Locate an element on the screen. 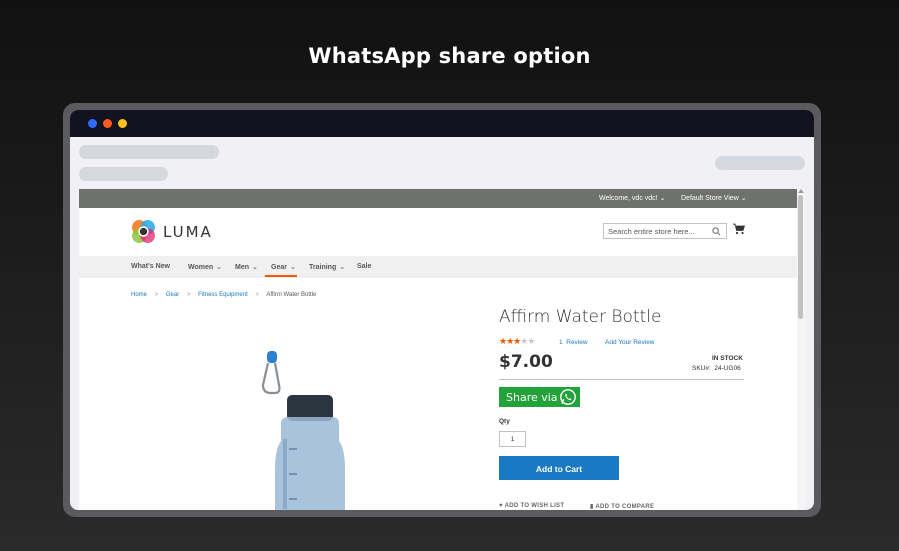 Image resolution: width=899 pixels, height=551 pixels. logo-text: LUMA is located at coordinates (188, 232).